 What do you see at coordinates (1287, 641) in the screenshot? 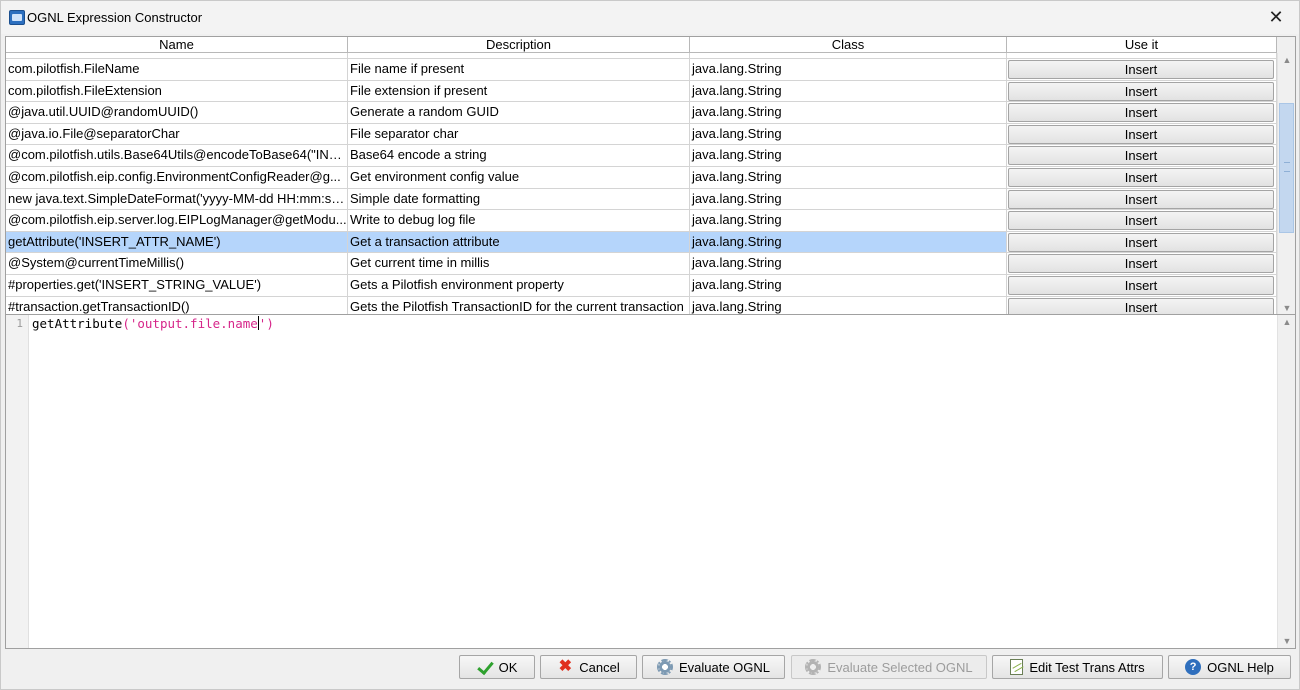
I see `editor-scroll-down-icon: ▼` at bounding box center [1287, 641].